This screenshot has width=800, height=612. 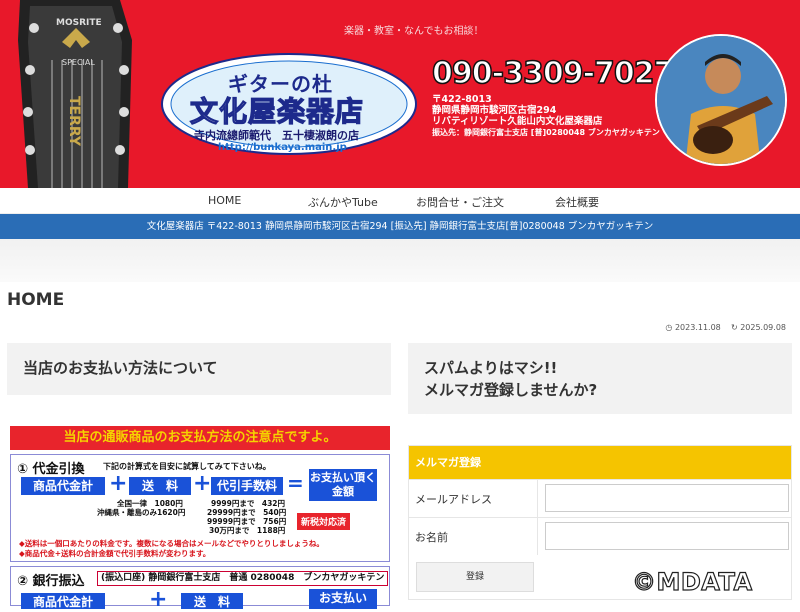 What do you see at coordinates (475, 577) in the screenshot?
I see `register-button: 登録` at bounding box center [475, 577].